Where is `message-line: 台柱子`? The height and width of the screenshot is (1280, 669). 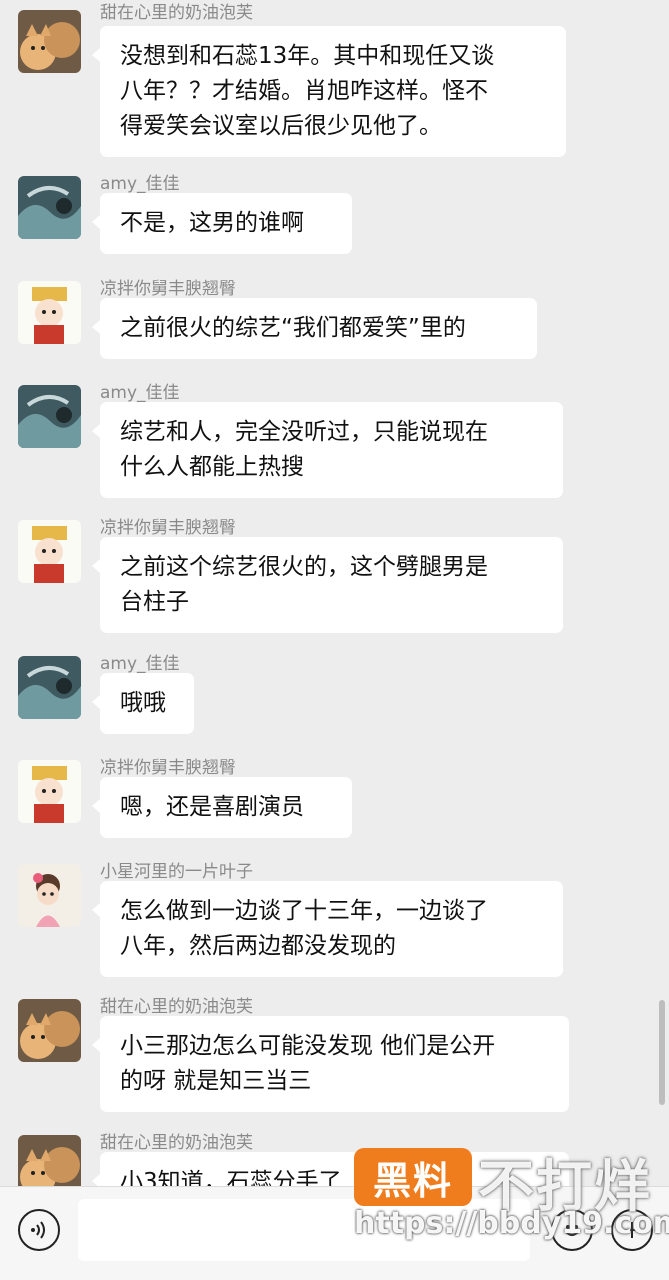
message-line: 台柱子 is located at coordinates (154, 602).